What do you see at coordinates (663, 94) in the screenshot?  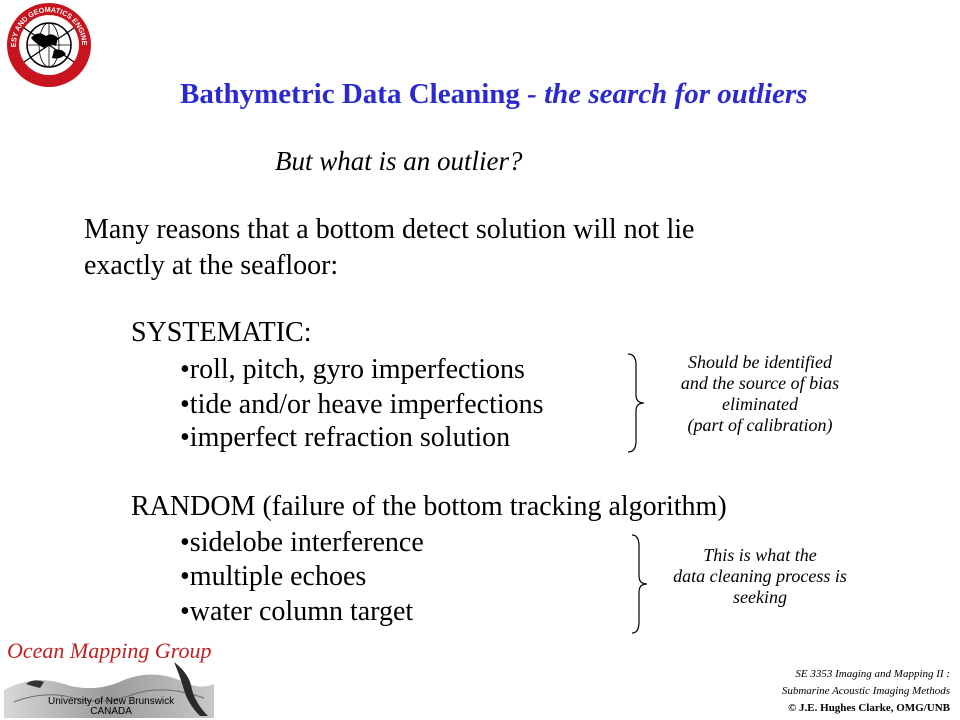 I see `title-subtitle: - the search for outliers` at bounding box center [663, 94].